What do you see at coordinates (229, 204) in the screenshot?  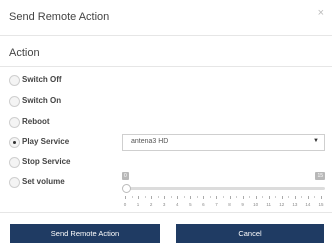 I see `slider-tick-label: 8` at bounding box center [229, 204].